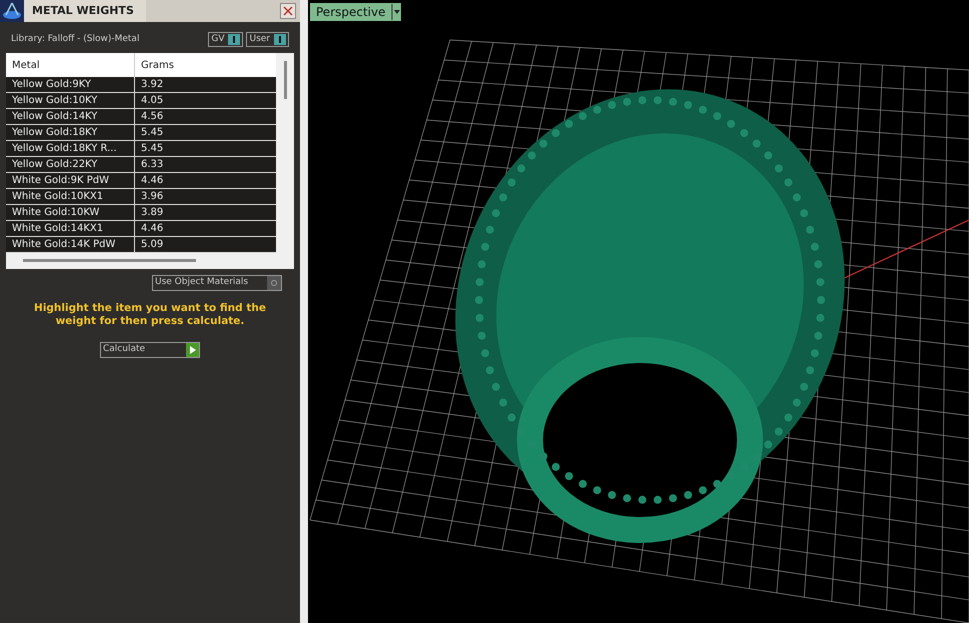 Image resolution: width=969 pixels, height=623 pixels. What do you see at coordinates (395, 12) in the screenshot?
I see `caret-icon` at bounding box center [395, 12].